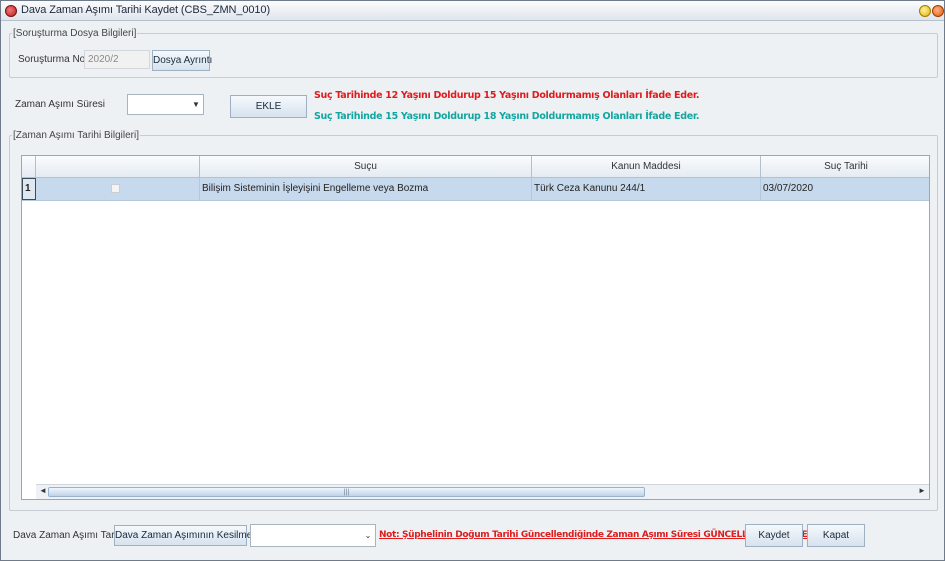 The height and width of the screenshot is (561, 945). Describe the element at coordinates (118, 167) in the screenshot. I see `column-header-check` at that location.